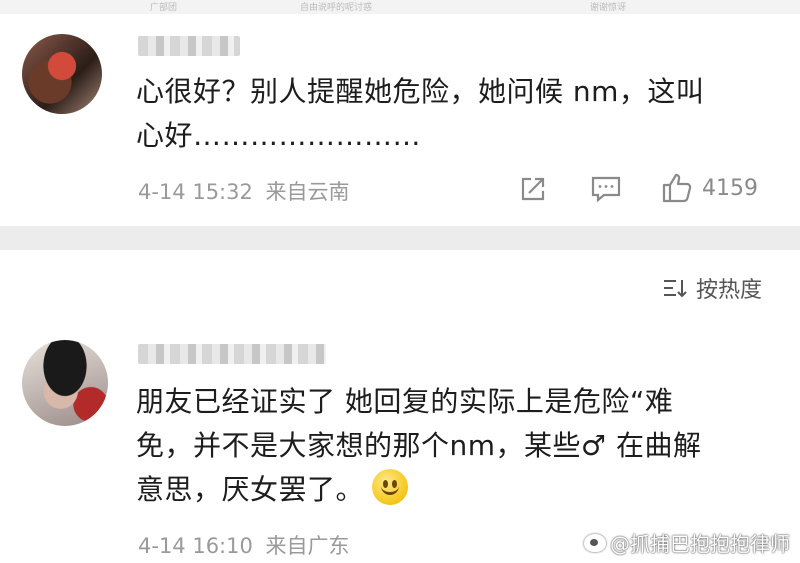 This screenshot has height=563, width=800. Describe the element at coordinates (336, 8) in the screenshot. I see `top-strip-center-text: 自由说呼的呢讨惑` at that location.